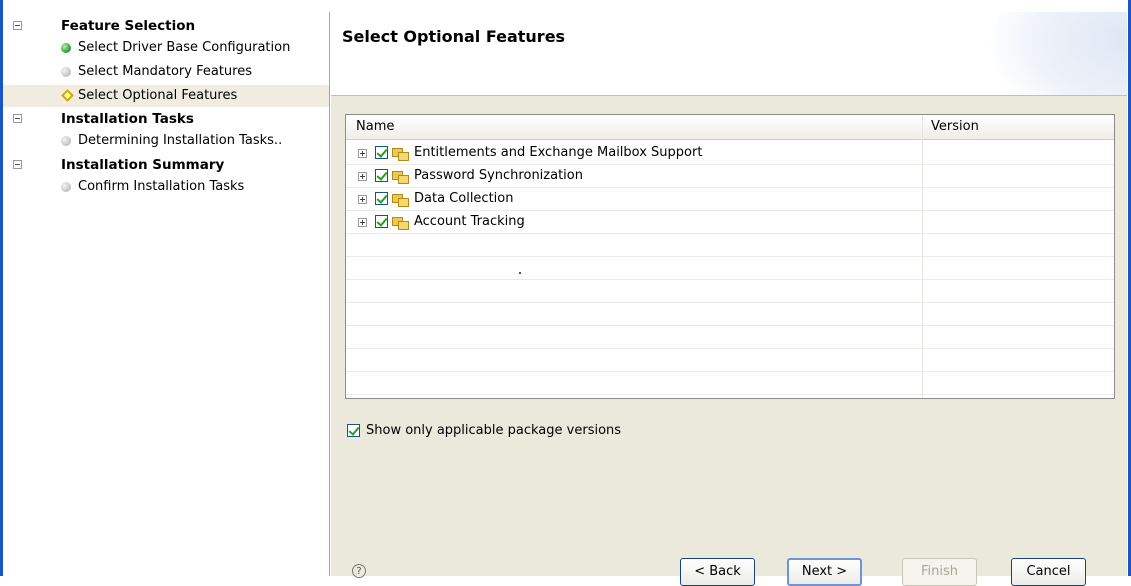  I want to click on nav-step-select-driver-base-configuration: Select Driver Base Configuration, so click(166, 48).